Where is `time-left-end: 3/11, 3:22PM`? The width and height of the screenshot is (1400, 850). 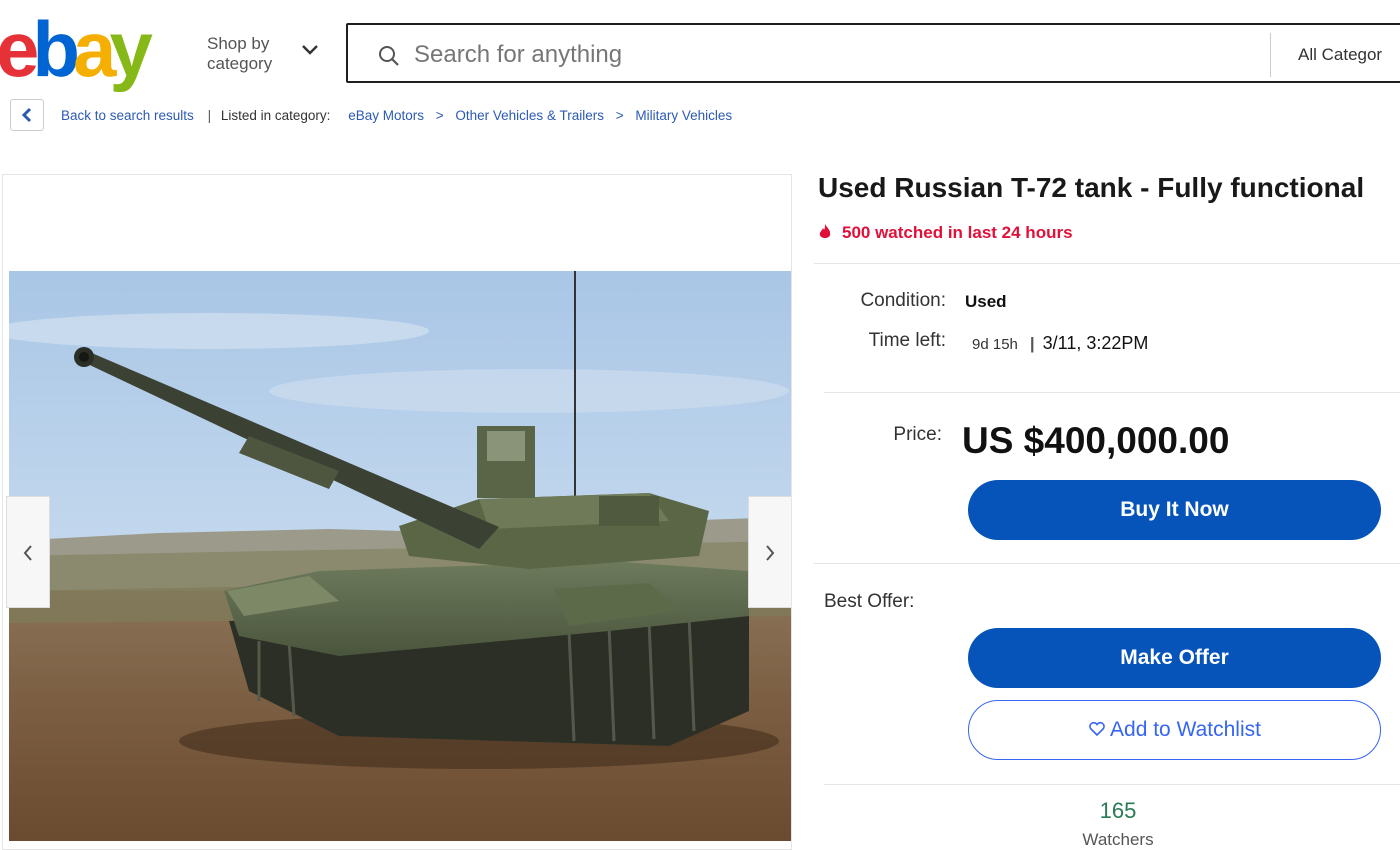
time-left-end: 3/11, 3:22PM is located at coordinates (1095, 343).